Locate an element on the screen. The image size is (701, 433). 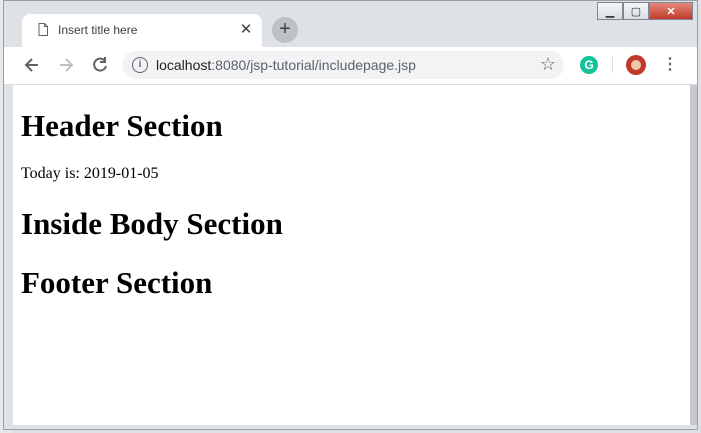
reload-icon is located at coordinates (100, 65).